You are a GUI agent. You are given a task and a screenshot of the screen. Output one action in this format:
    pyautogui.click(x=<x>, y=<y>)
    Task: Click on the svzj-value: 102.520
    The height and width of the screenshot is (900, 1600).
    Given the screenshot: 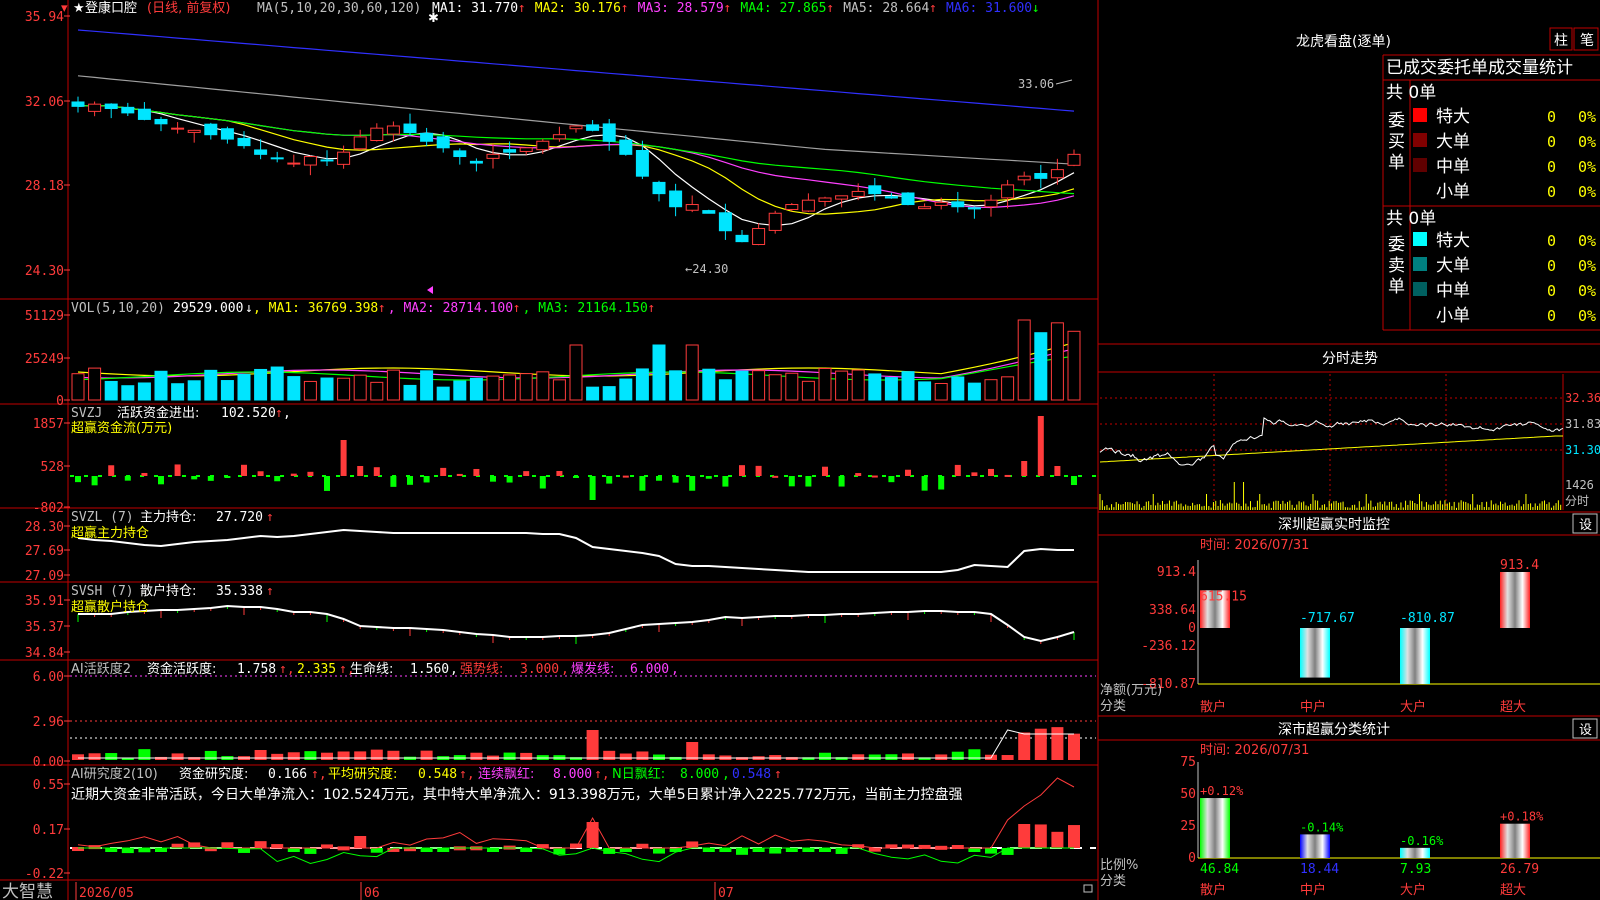 What is the action you would take?
    pyautogui.click(x=248, y=413)
    